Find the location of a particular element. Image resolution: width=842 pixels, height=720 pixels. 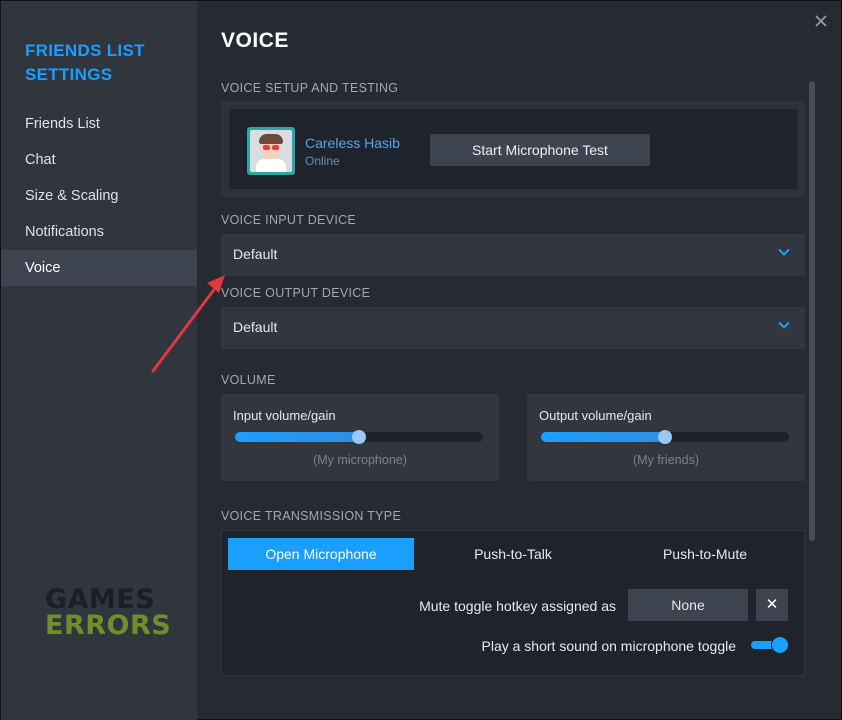

input-volume-card: Input volume/gain (My microphone) is located at coordinates (360, 437).